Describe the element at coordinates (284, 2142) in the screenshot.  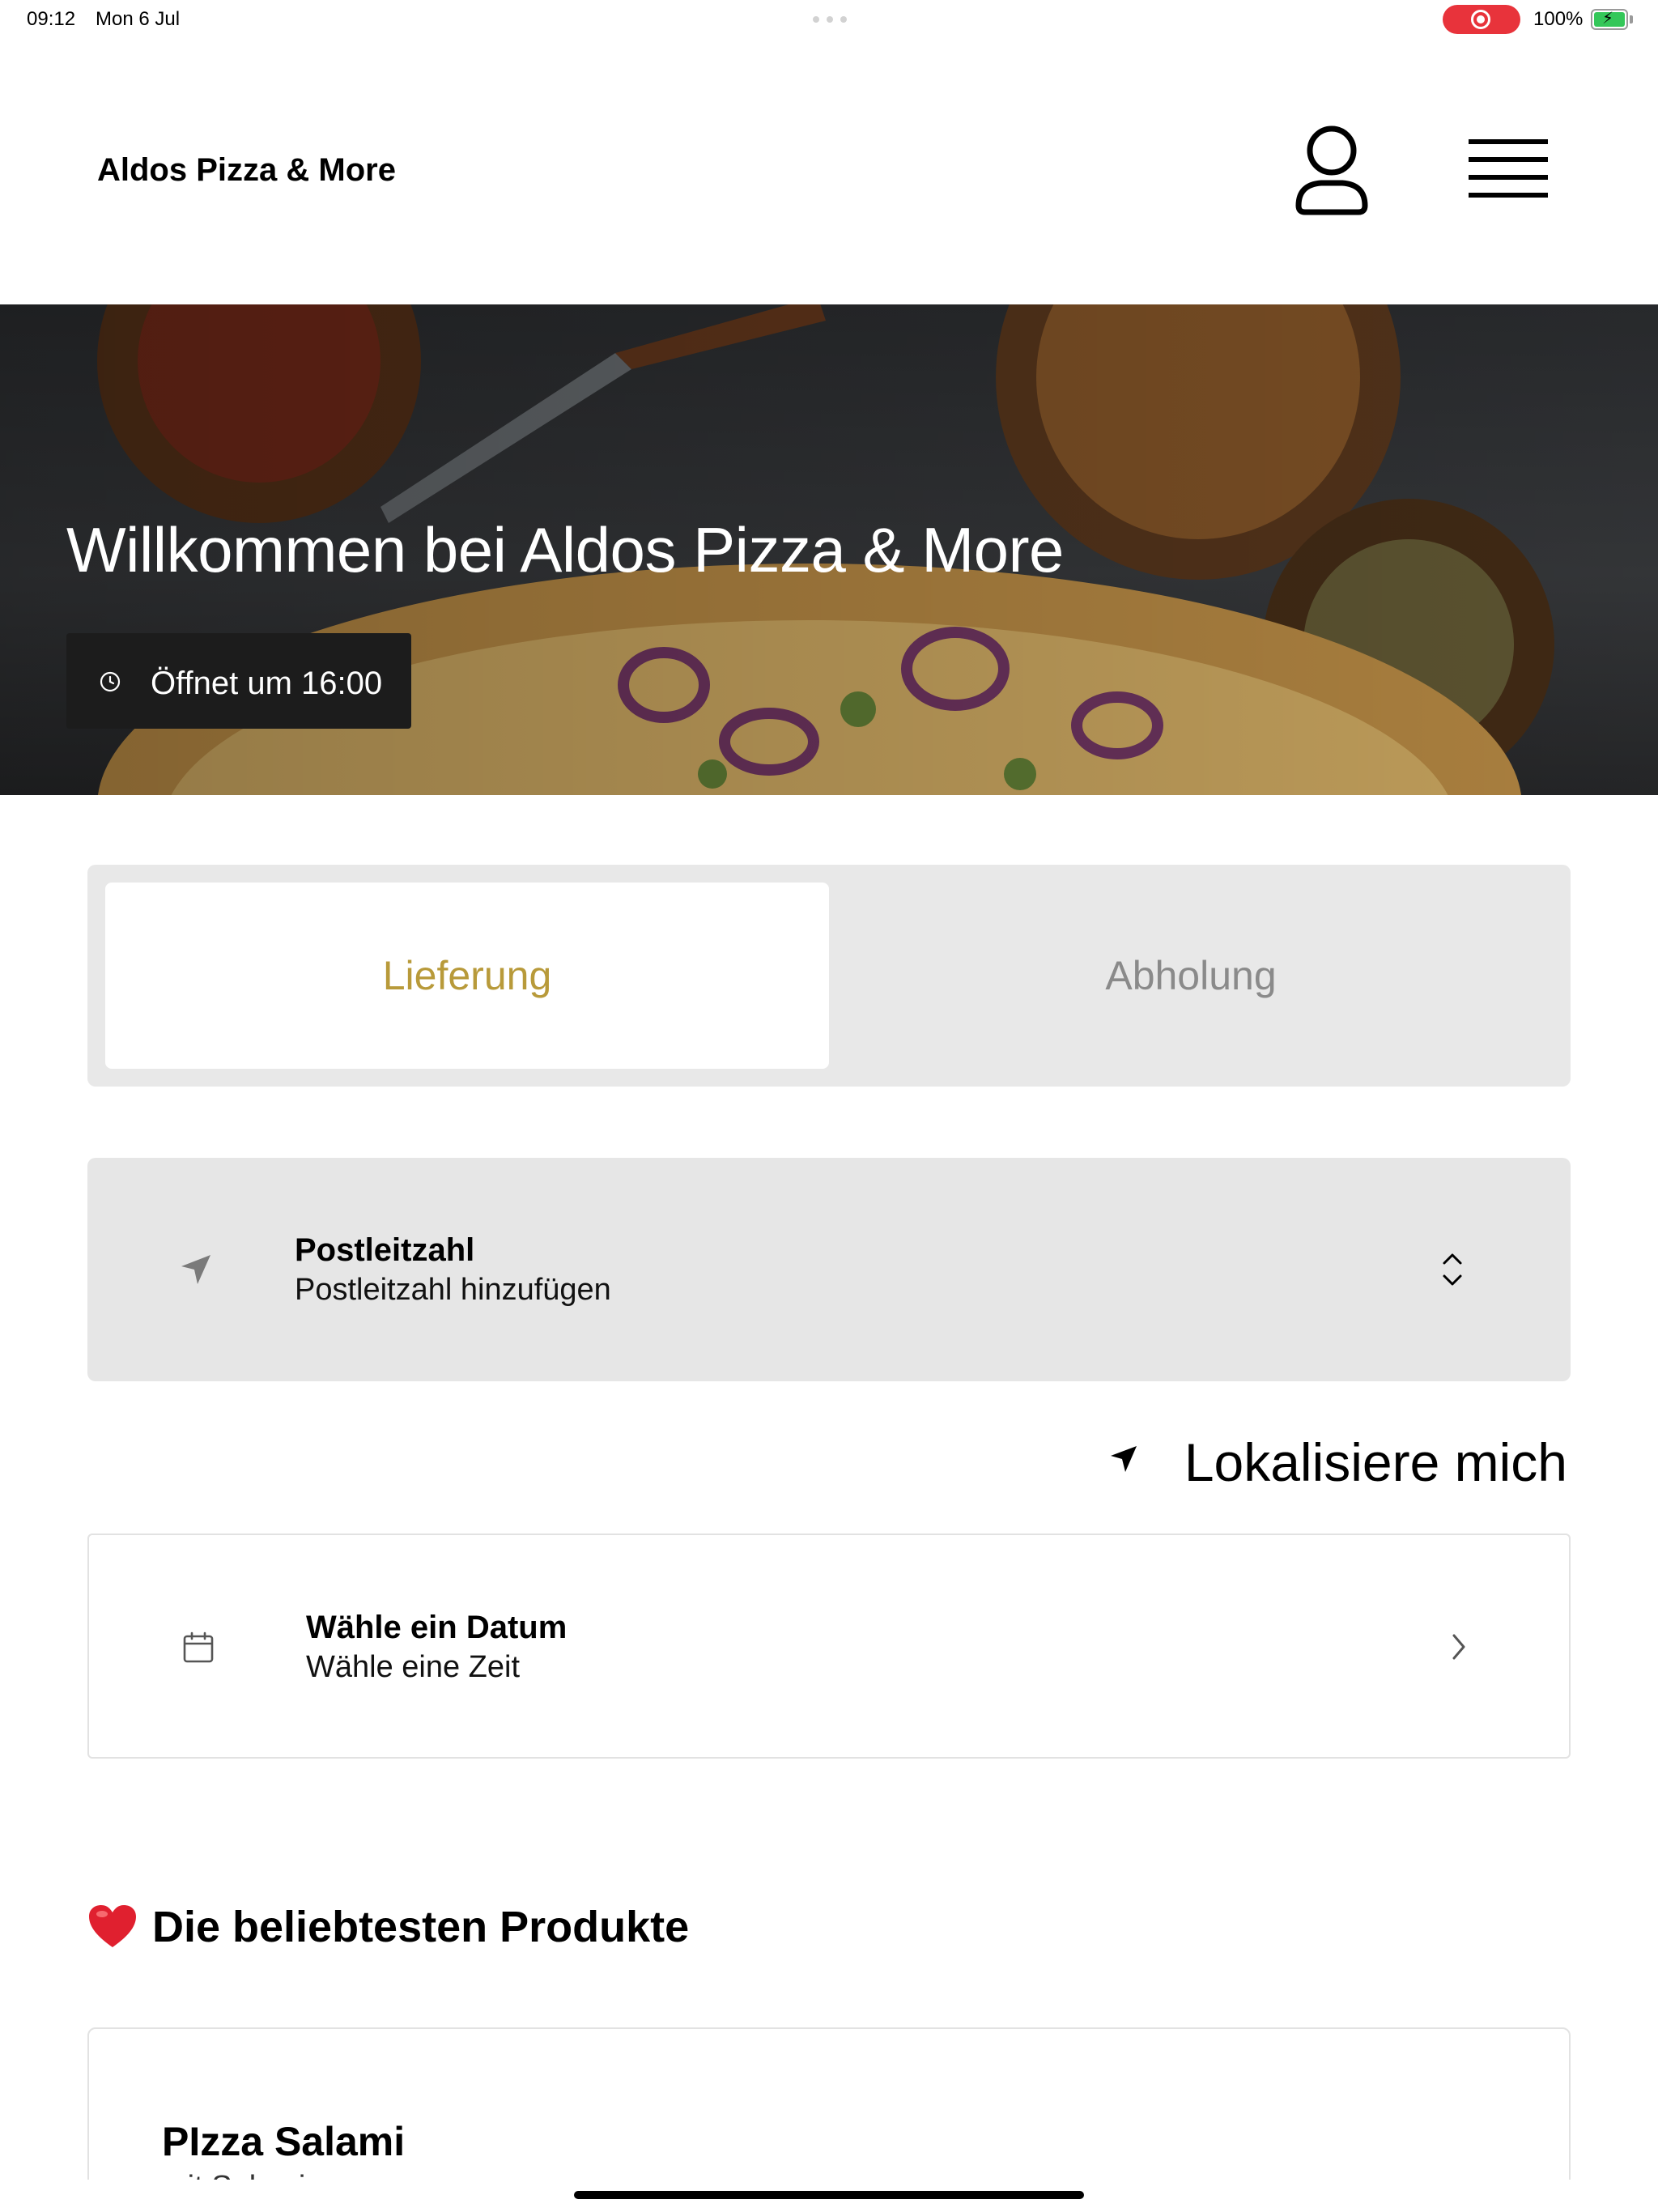
I see `product-name: PIzza Salami` at that location.